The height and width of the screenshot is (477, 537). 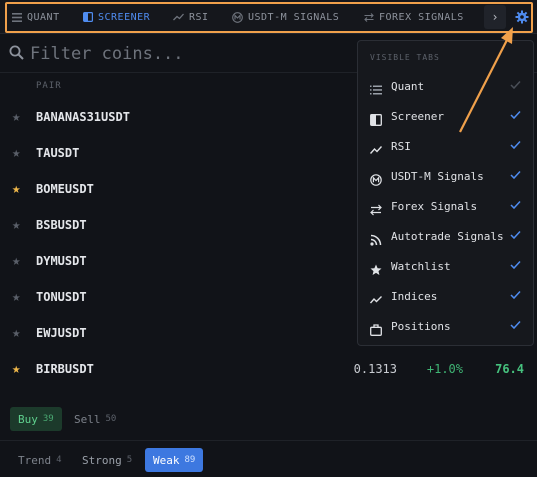 What do you see at coordinates (35, 460) in the screenshot?
I see `trend-label: Trend` at bounding box center [35, 460].